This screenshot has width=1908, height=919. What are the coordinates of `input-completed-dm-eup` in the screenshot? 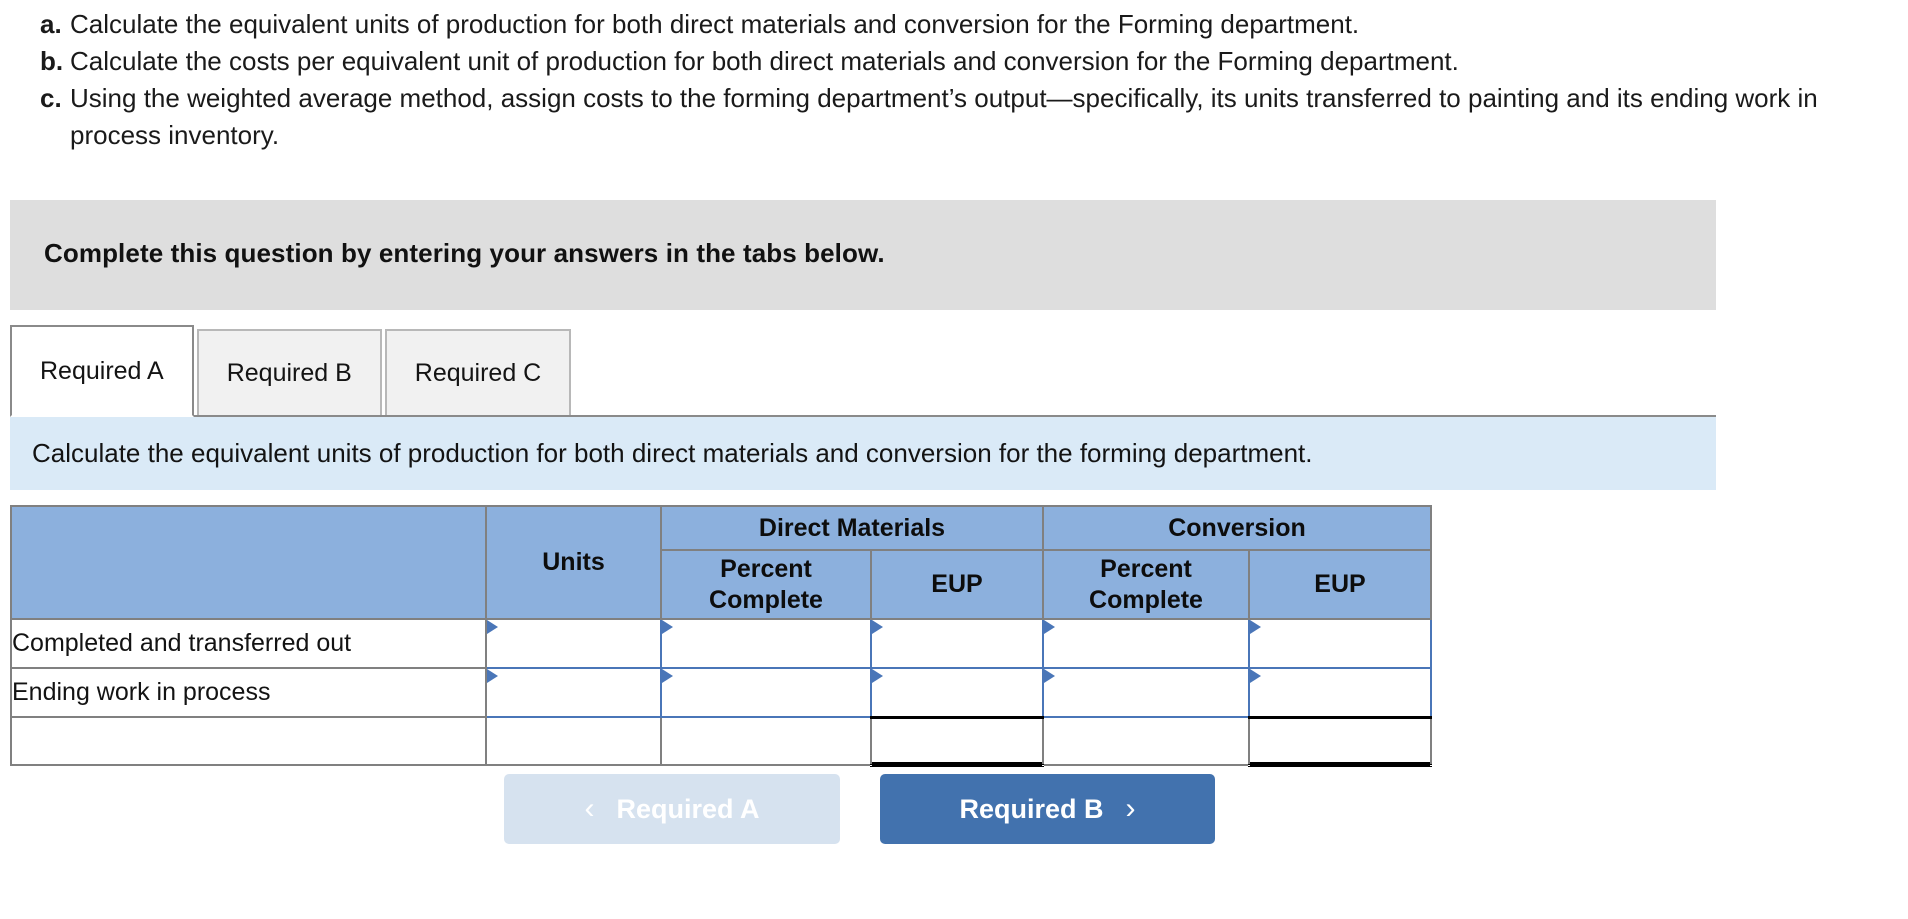 It's located at (957, 643).